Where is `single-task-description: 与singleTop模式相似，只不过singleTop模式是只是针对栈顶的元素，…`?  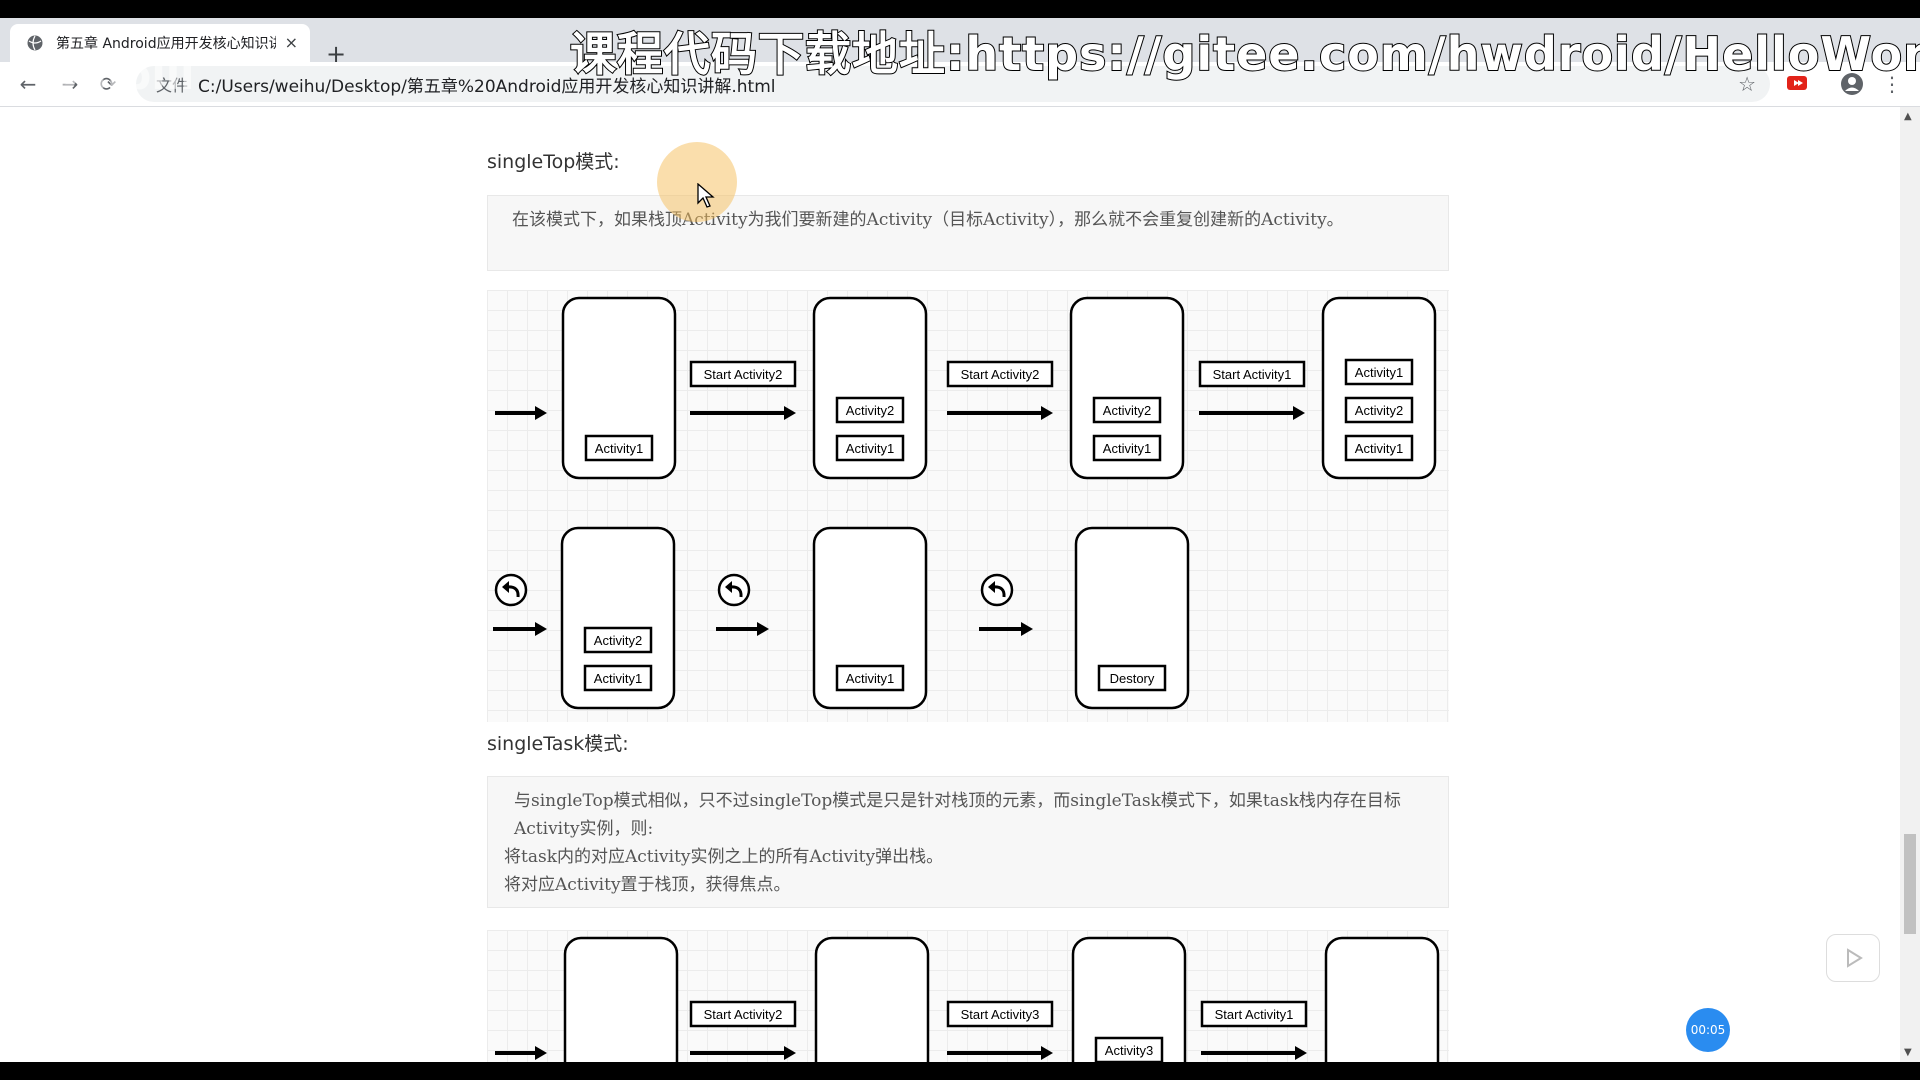
single-task-description: 与singleTop模式相似，只不过singleTop模式是只是针对栈顶的元素，… is located at coordinates (968, 842).